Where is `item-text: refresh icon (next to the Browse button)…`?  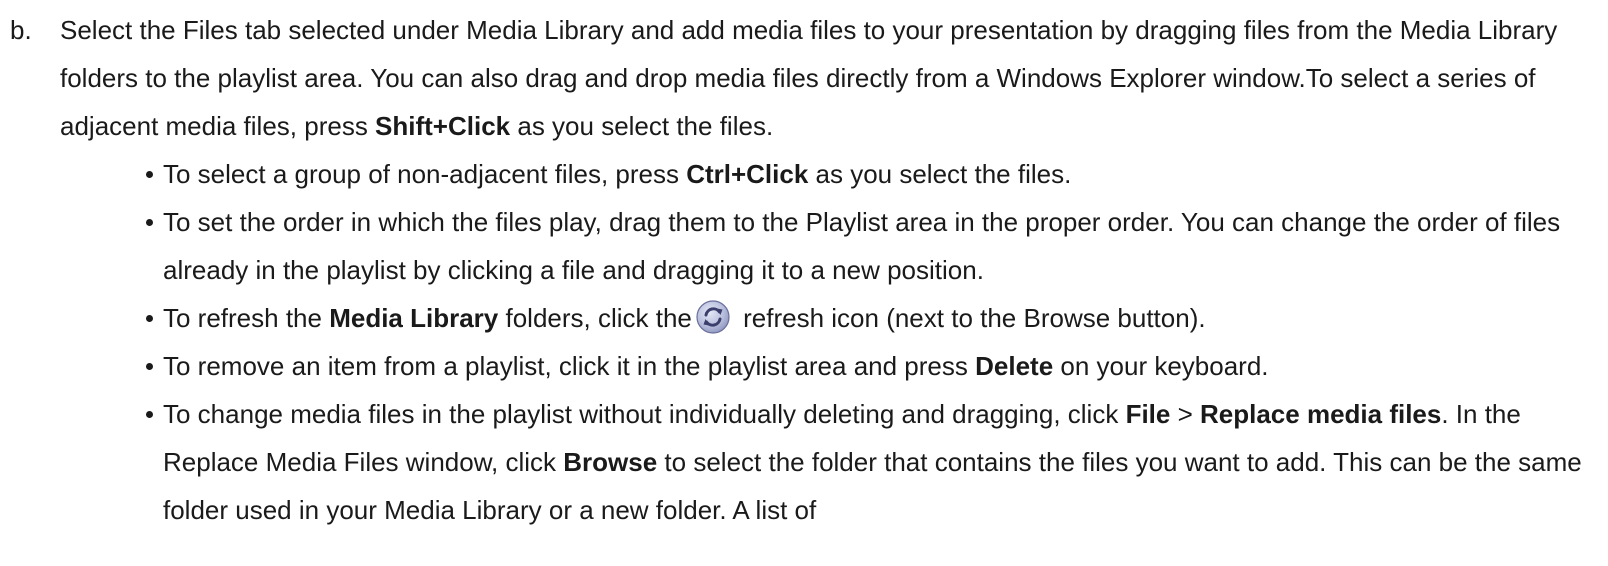 item-text: refresh icon (next to the Browse button)… is located at coordinates (970, 318).